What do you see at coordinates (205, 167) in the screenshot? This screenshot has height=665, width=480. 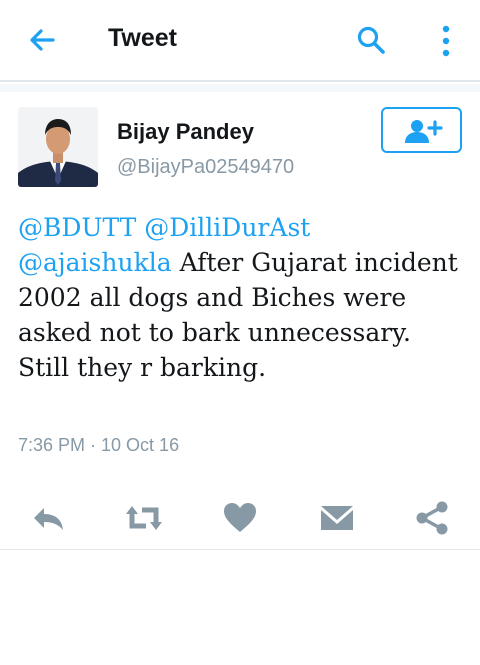 I see `author-handle: @BijayPa02549470` at bounding box center [205, 167].